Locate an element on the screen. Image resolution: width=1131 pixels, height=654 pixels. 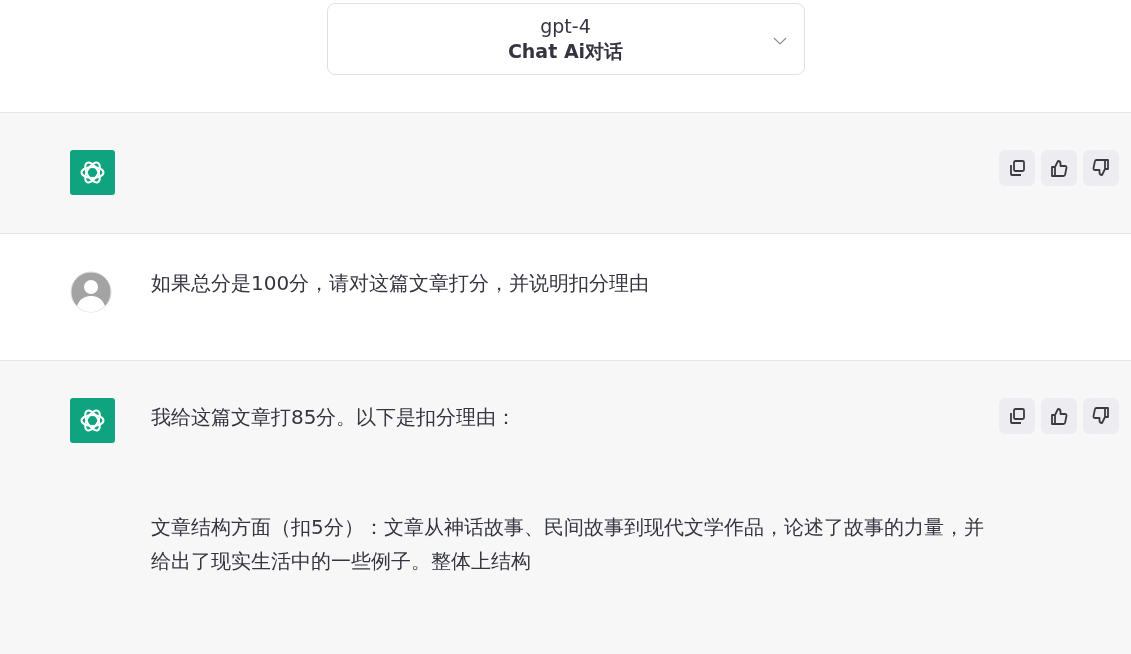
chat-title: Chat Ai对话 is located at coordinates (565, 51).